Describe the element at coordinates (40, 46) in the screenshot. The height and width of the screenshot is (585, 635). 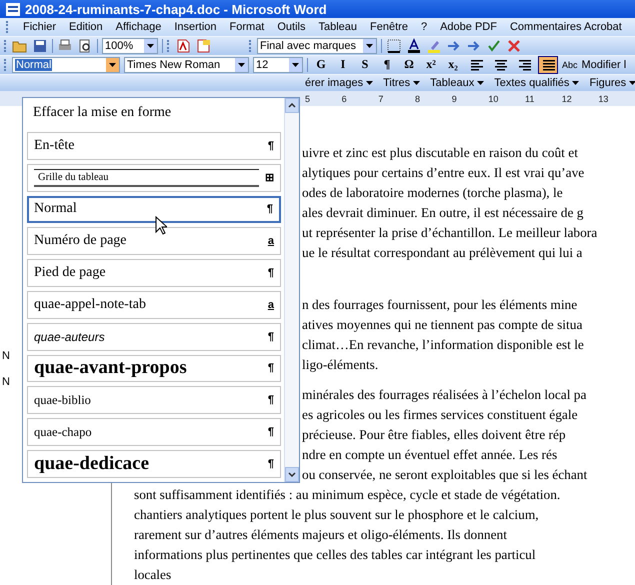
I see `save-icon` at that location.